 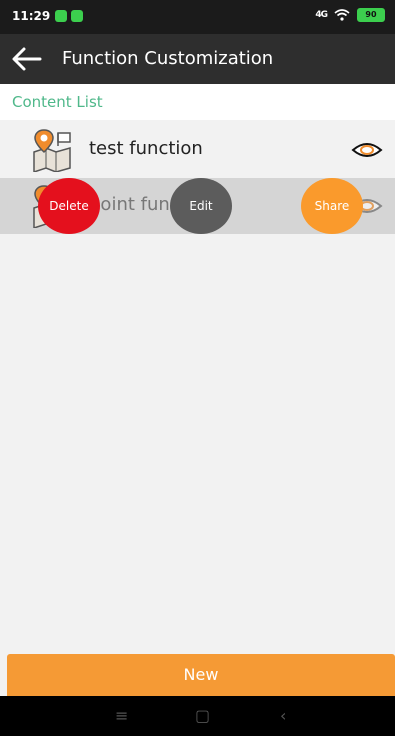 What do you see at coordinates (168, 58) in the screenshot?
I see `page-title: Function Customization` at bounding box center [168, 58].